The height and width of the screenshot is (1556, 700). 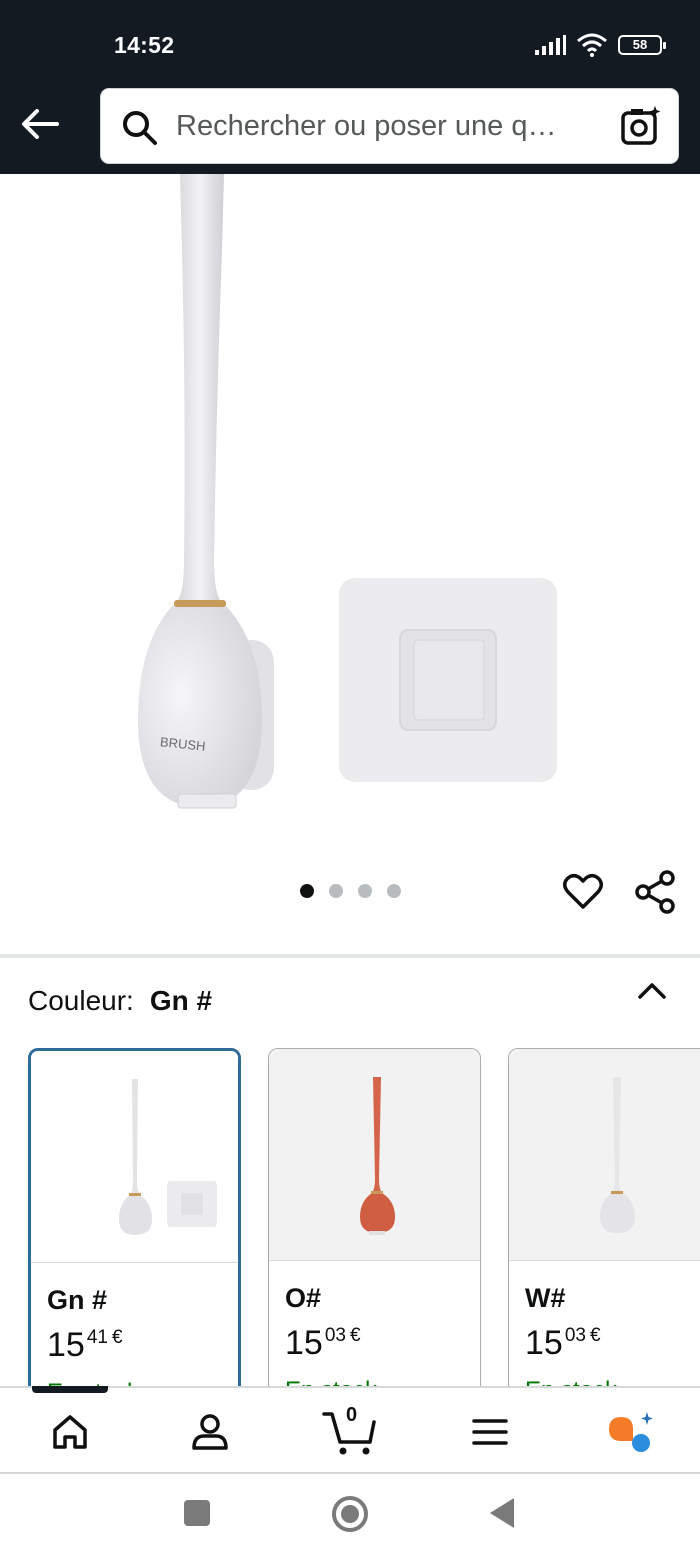 What do you see at coordinates (70, 1389) in the screenshot?
I see `active-tab-indicator` at bounding box center [70, 1389].